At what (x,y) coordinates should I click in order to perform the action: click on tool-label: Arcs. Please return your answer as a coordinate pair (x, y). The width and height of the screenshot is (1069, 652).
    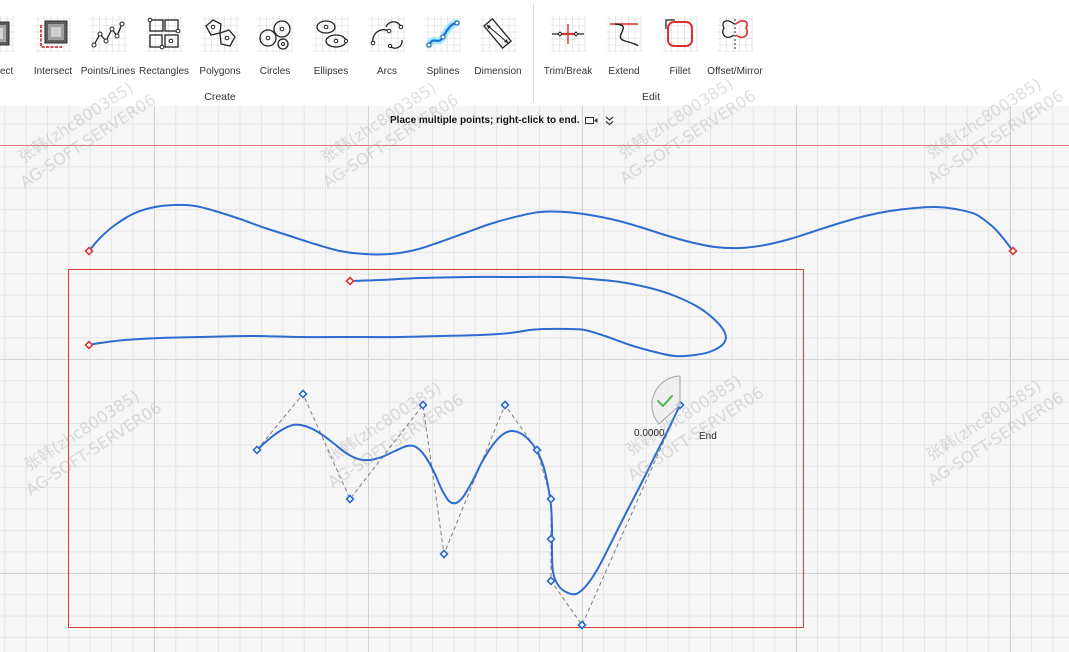
    Looking at the image, I should click on (387, 71).